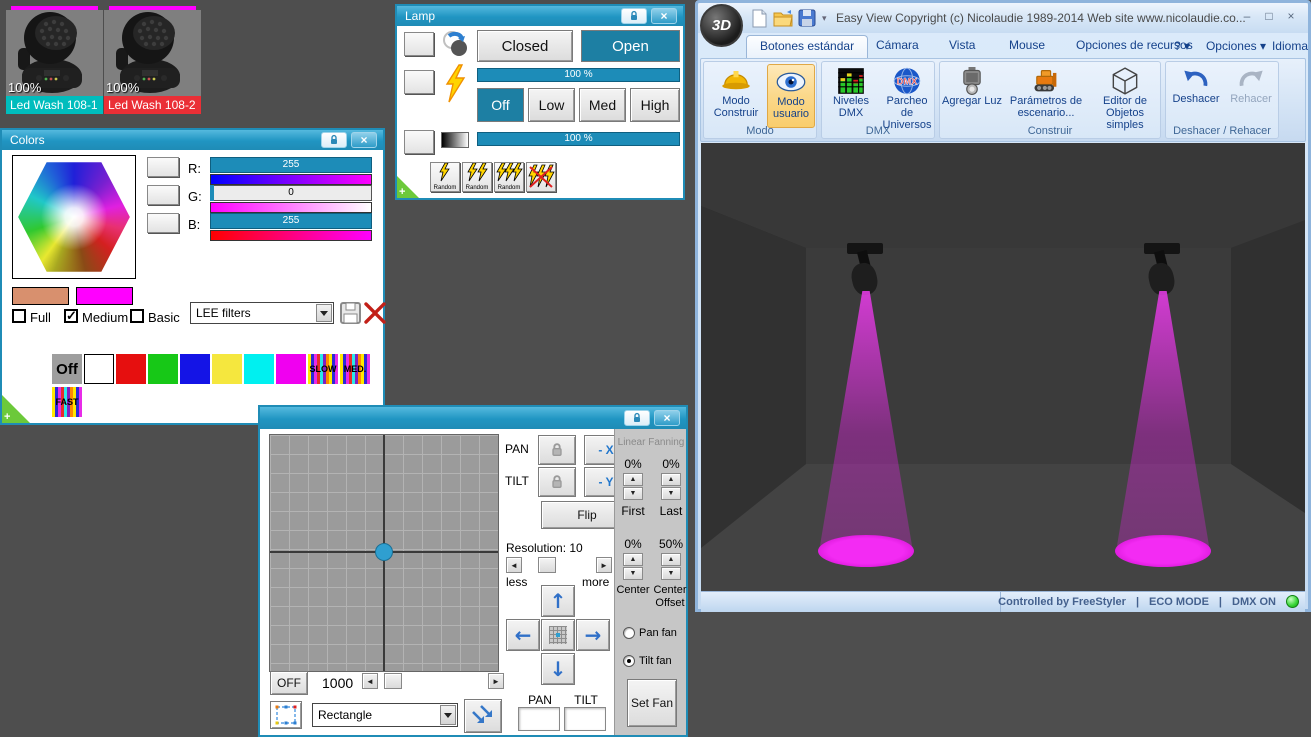  Describe the element at coordinates (477, 177) in the screenshot. I see `random-strobe-medium-button: Random` at that location.